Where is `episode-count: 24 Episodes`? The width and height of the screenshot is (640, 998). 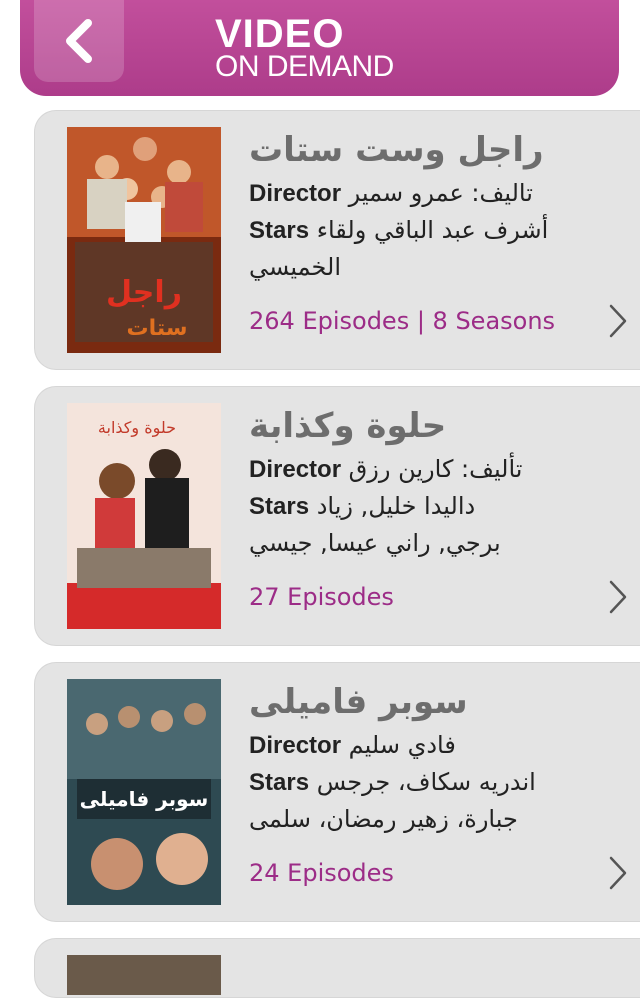
episode-count: 24 Episodes is located at coordinates (321, 873).